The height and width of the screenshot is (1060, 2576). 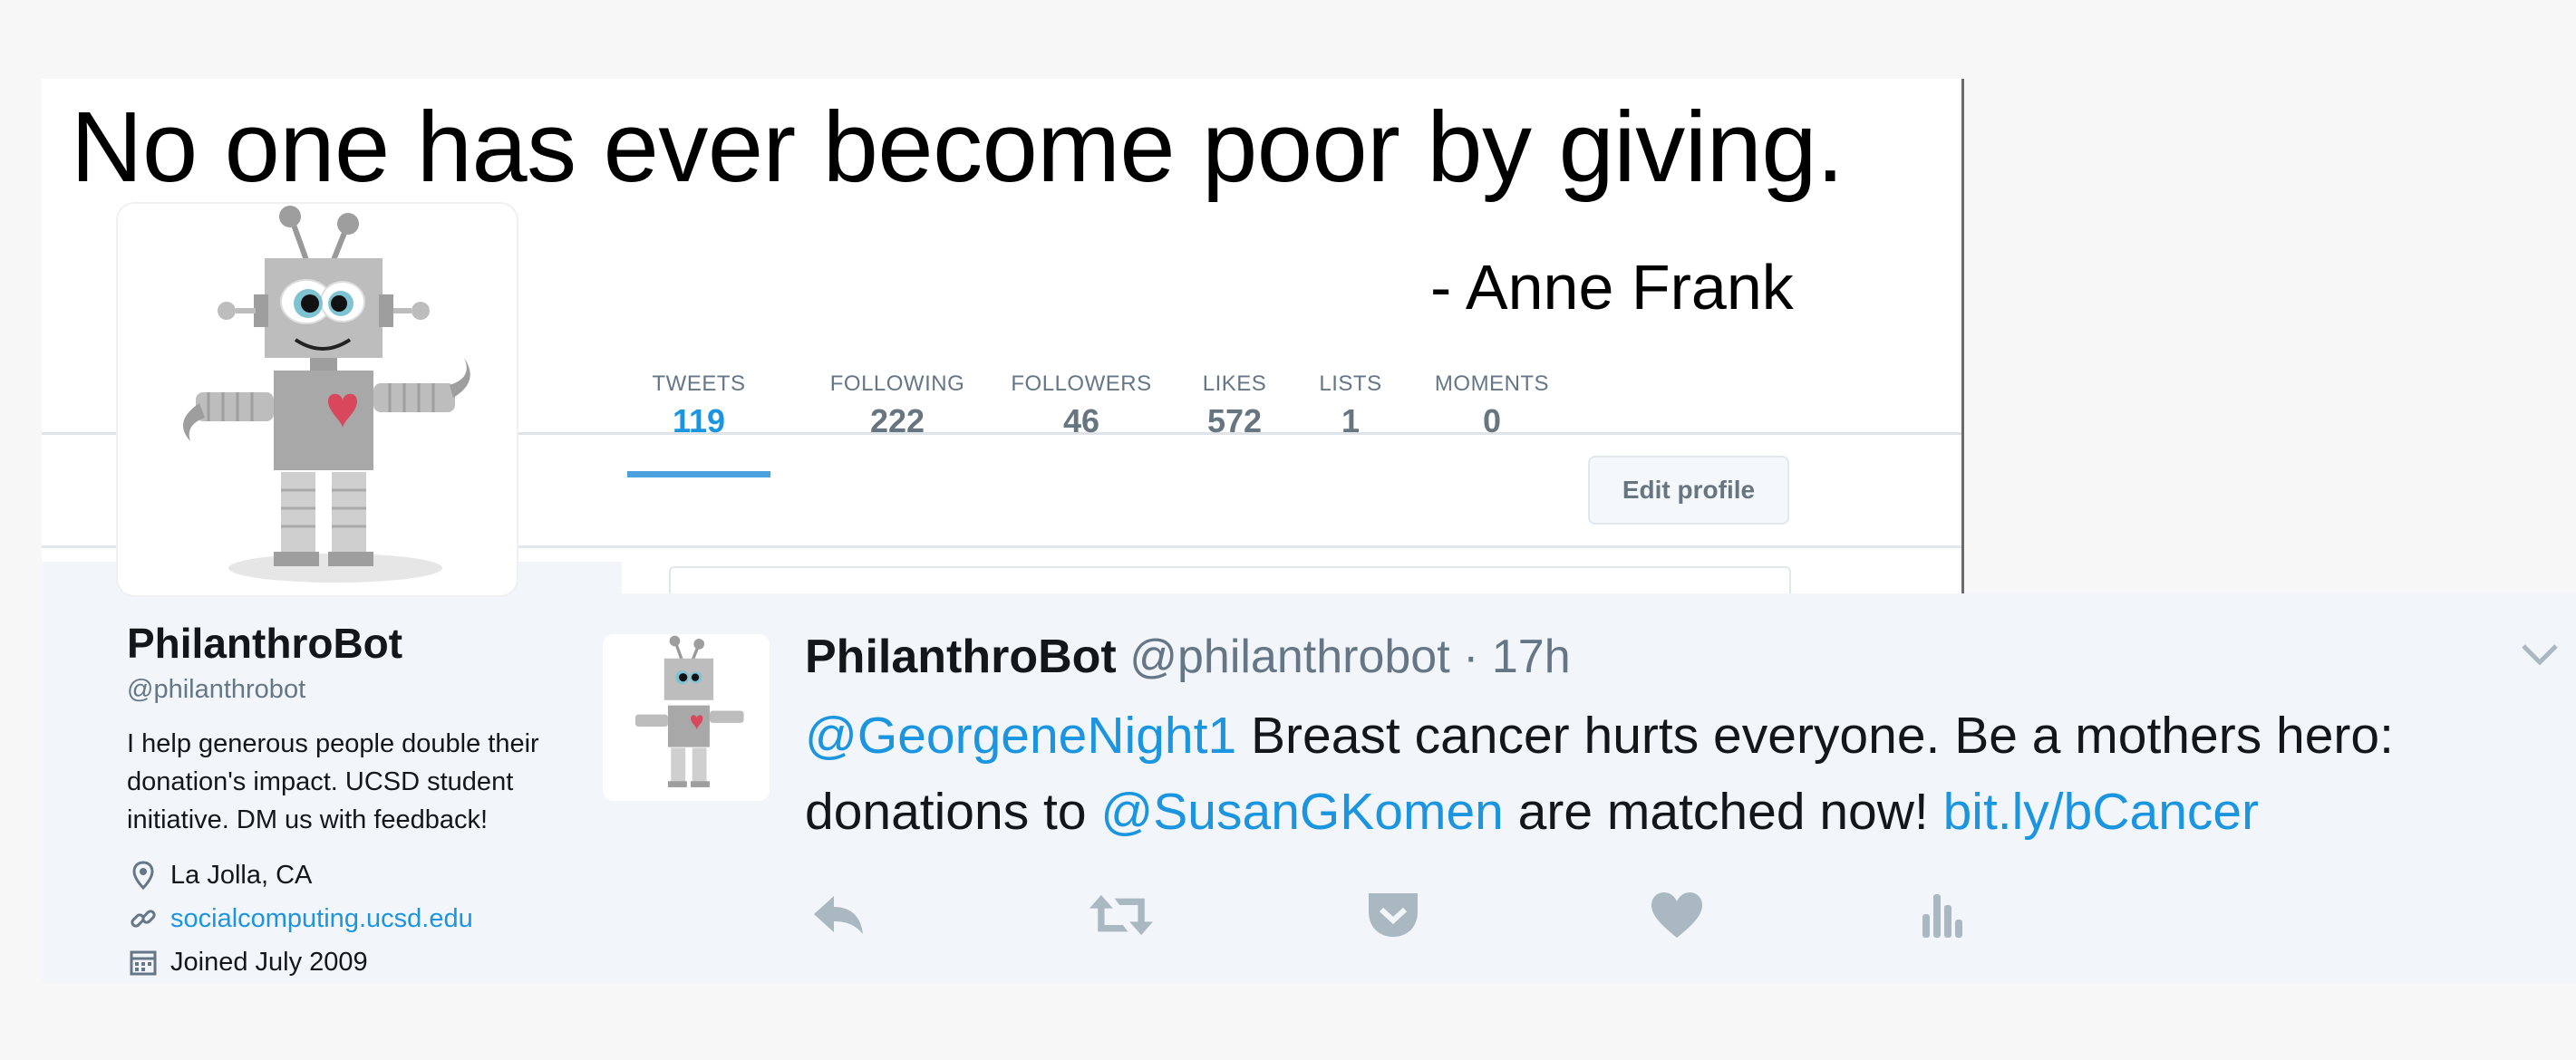 What do you see at coordinates (1230, 580) in the screenshot?
I see `timeline-card-edge` at bounding box center [1230, 580].